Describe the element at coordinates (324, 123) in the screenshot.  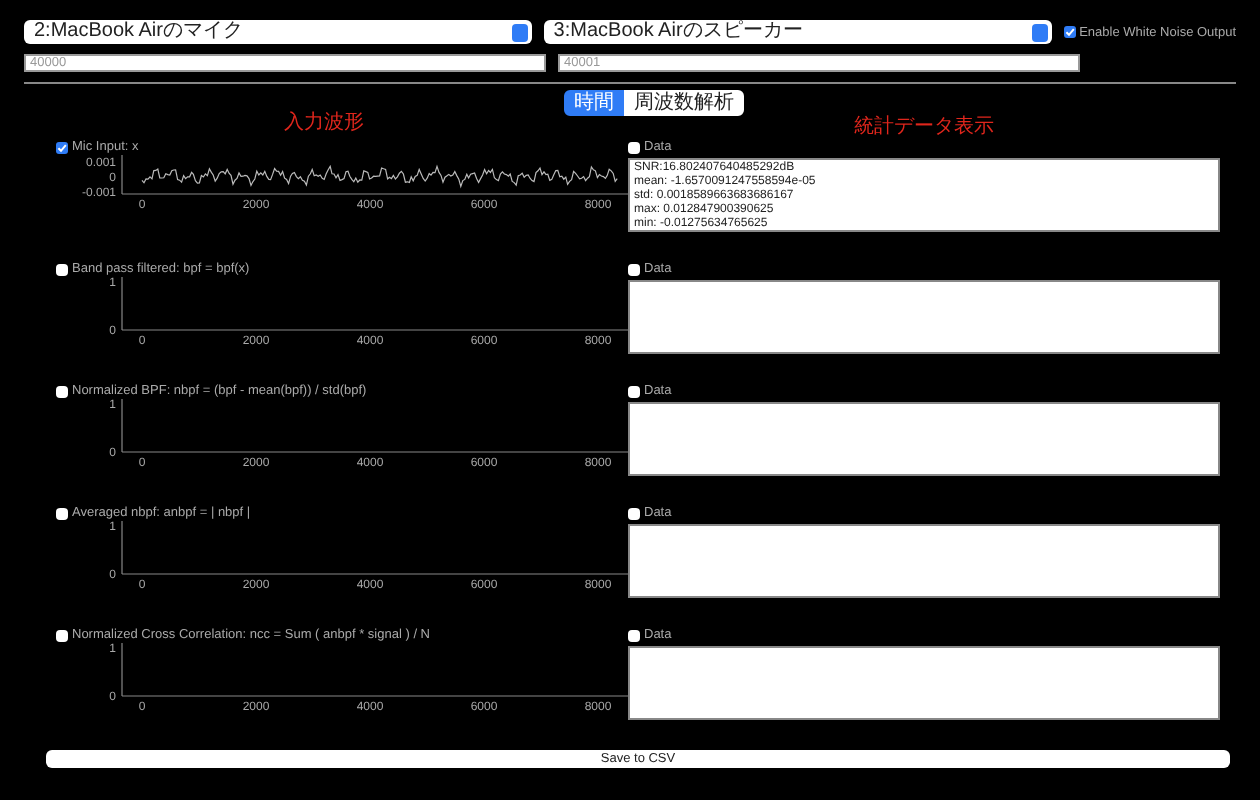
I see `section-heading: 入力波形` at that location.